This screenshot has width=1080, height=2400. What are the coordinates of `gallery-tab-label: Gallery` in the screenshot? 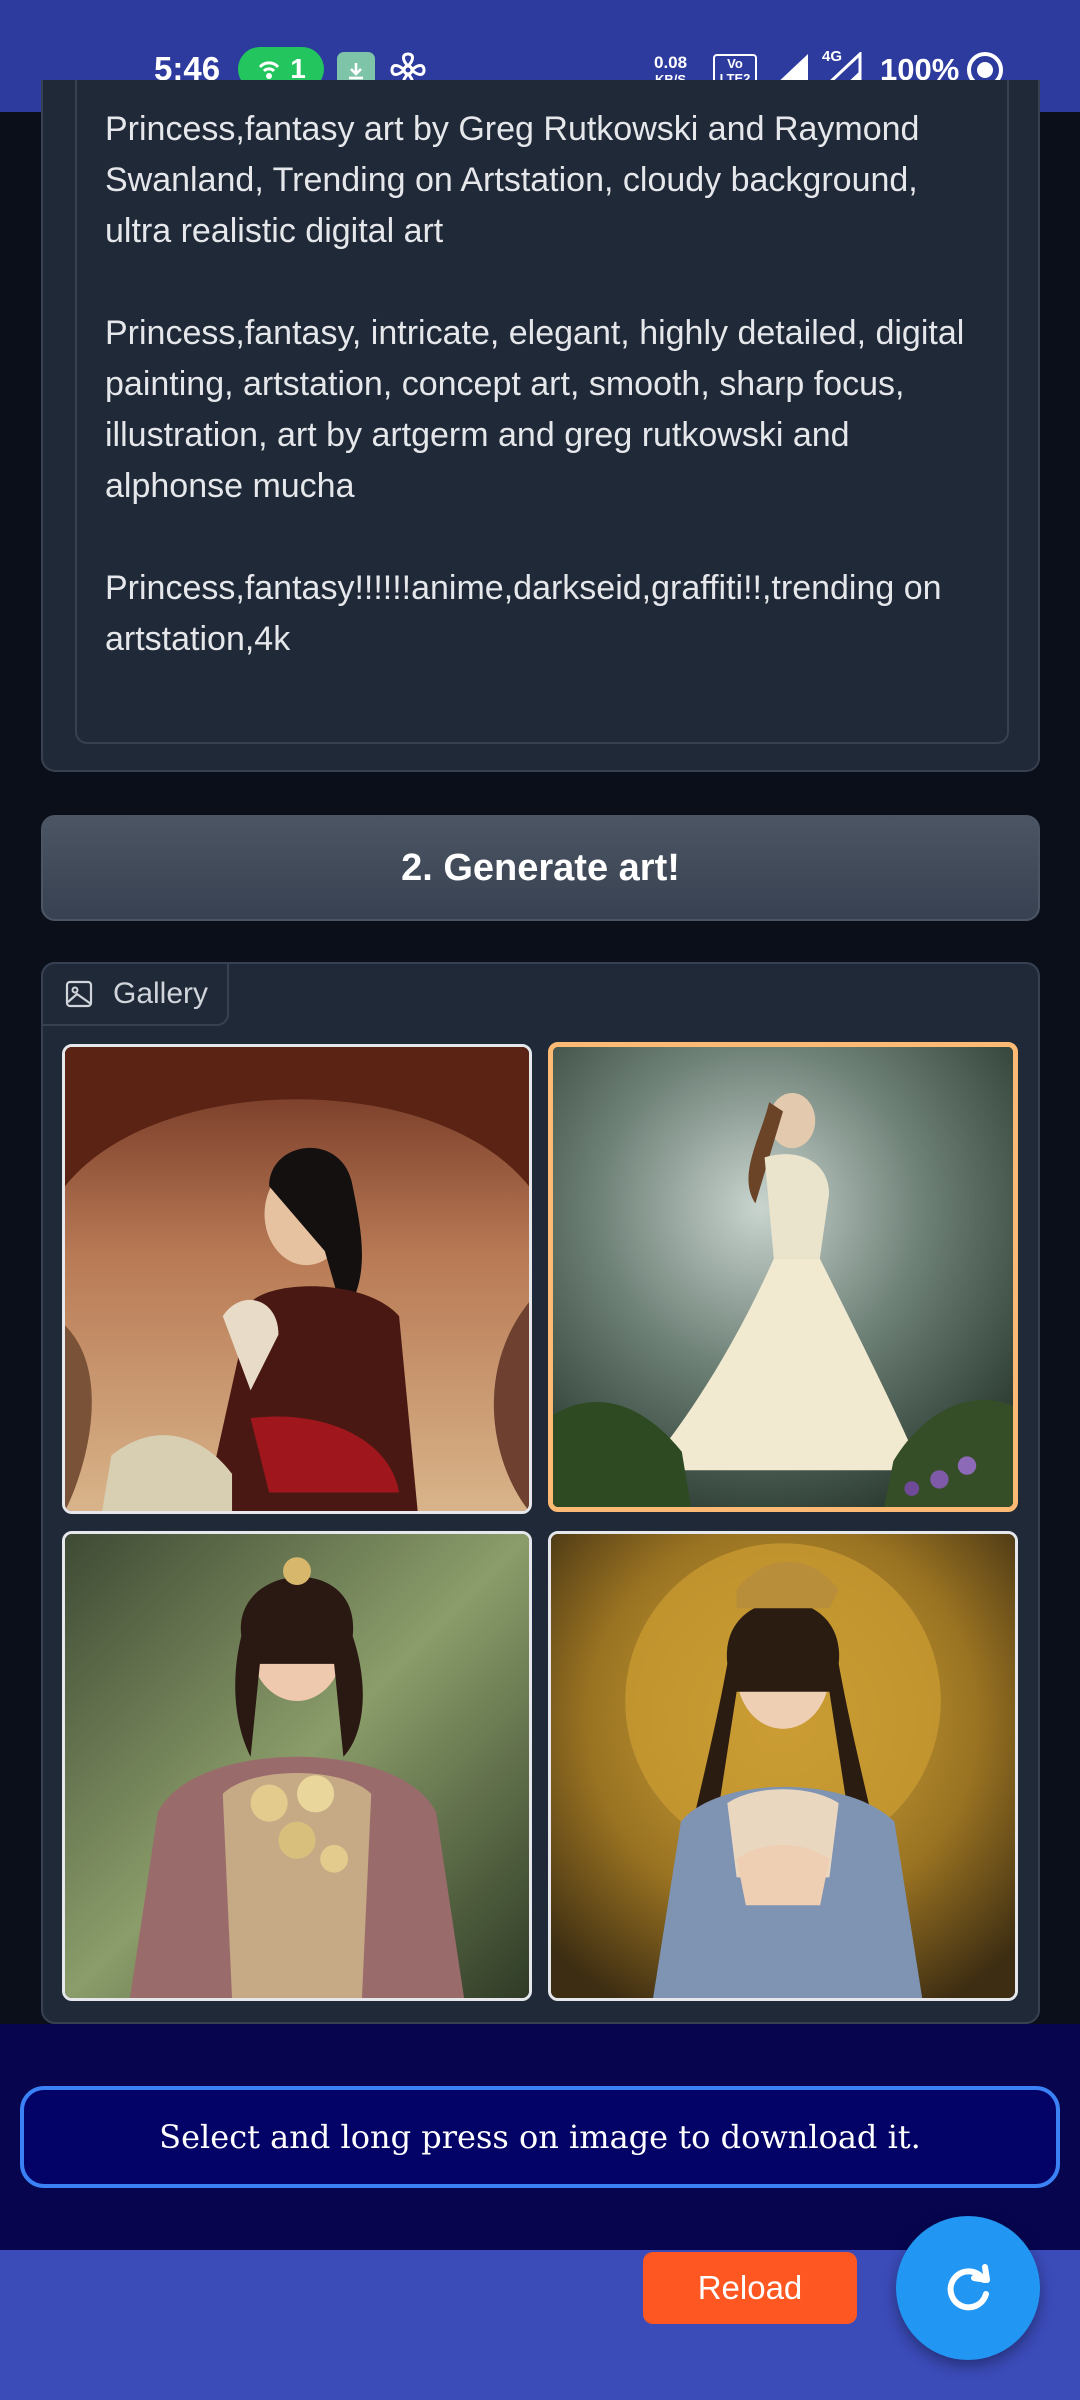 It's located at (161, 993).